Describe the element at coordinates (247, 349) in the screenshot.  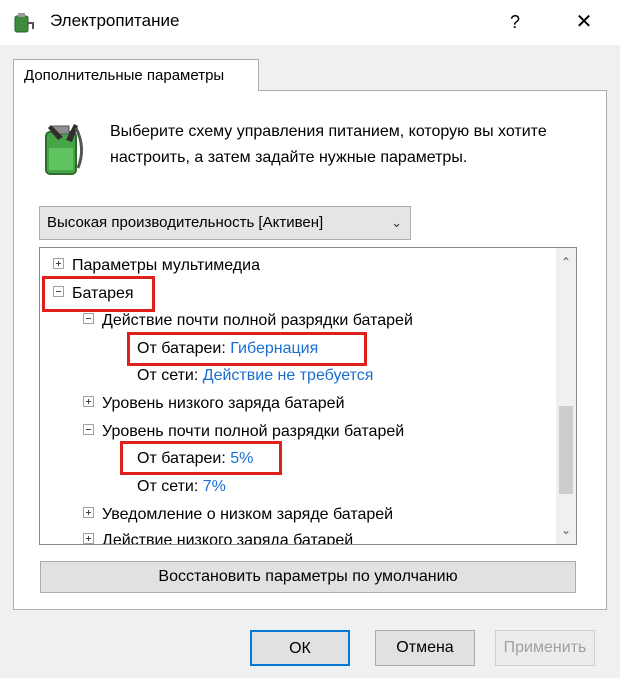
I see `highlight-hibernate` at that location.